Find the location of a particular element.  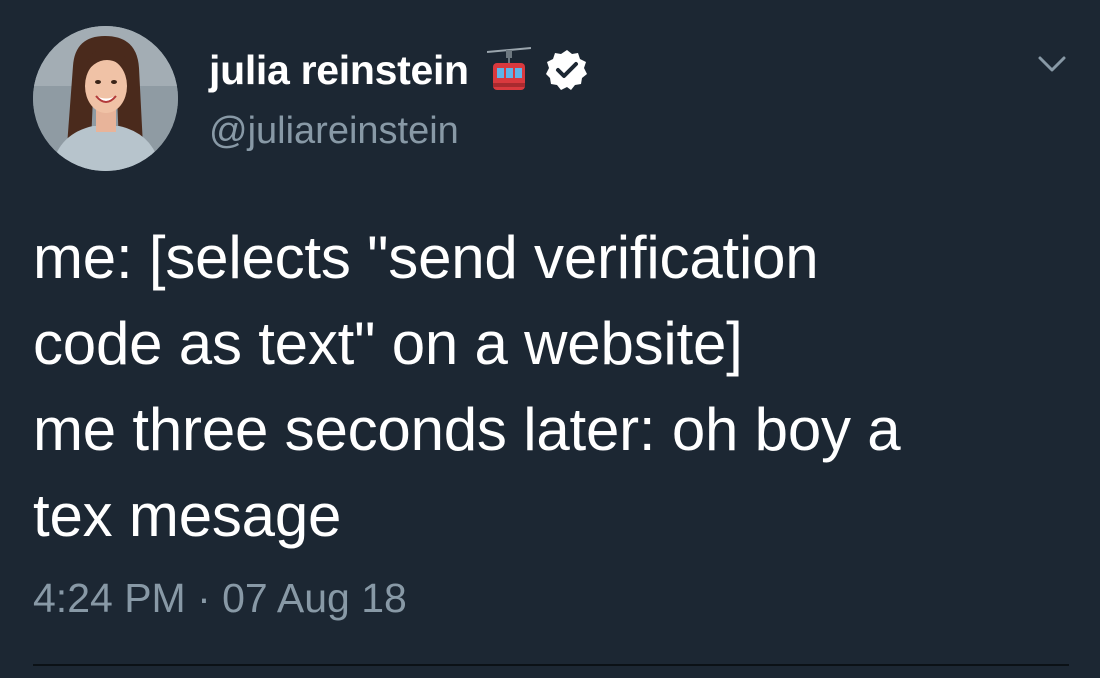

avatar is located at coordinates (105, 98).